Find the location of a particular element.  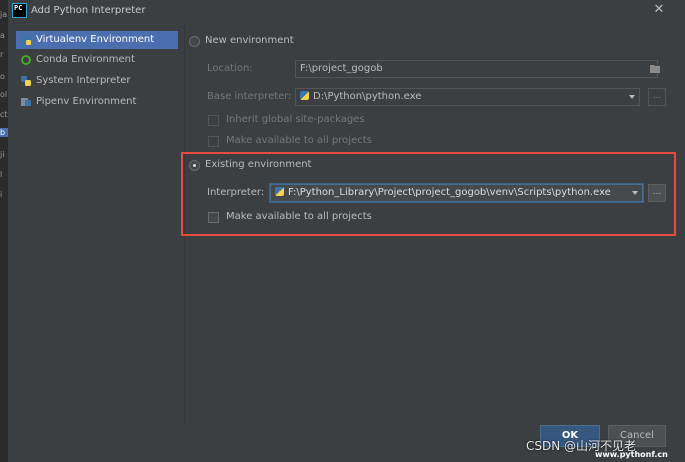

inherit-site-packages-checkbox is located at coordinates (213, 120).